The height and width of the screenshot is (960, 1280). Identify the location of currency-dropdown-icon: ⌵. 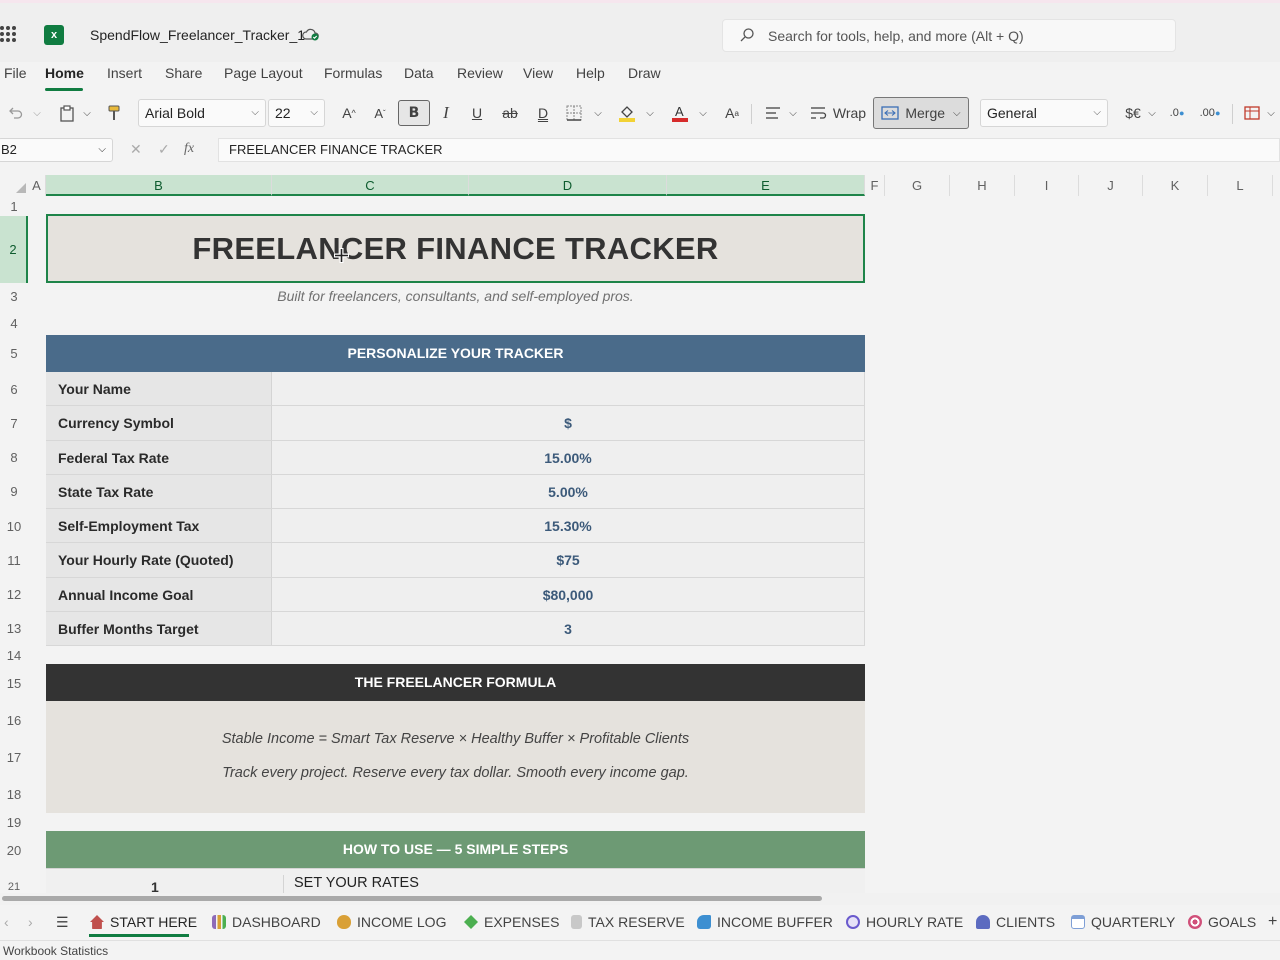
(1152, 113).